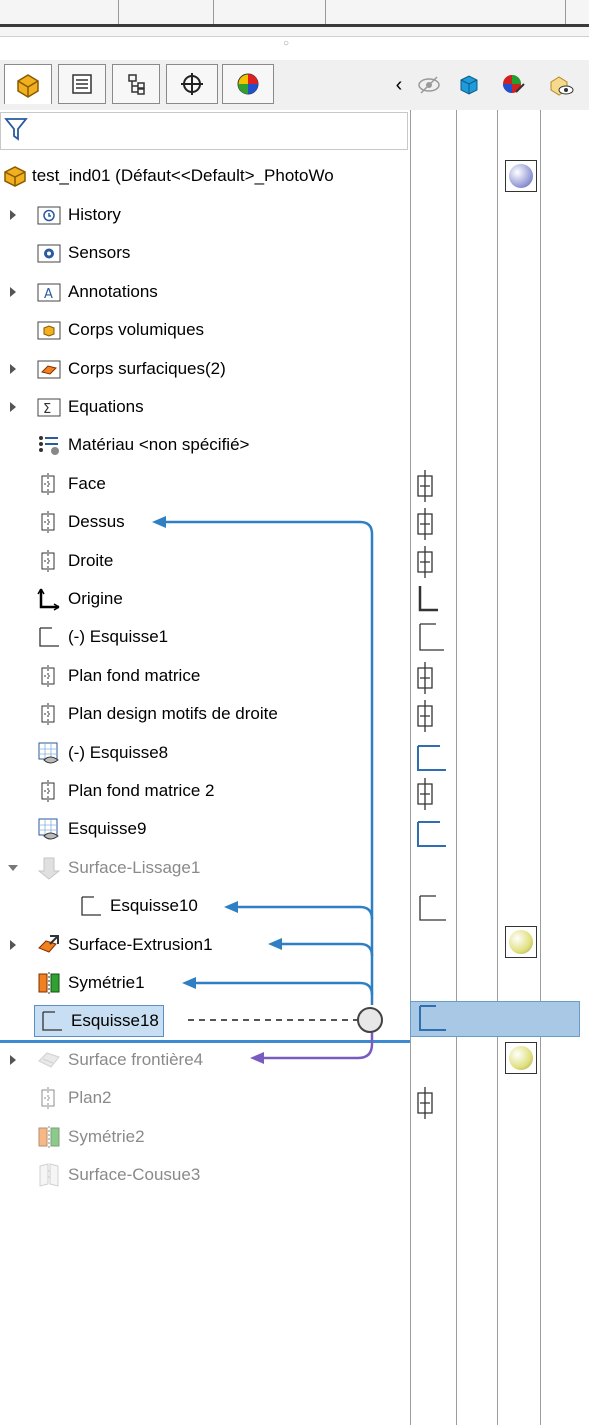 This screenshot has width=589, height=1425. I want to click on tree-item: History, so click(78, 215).